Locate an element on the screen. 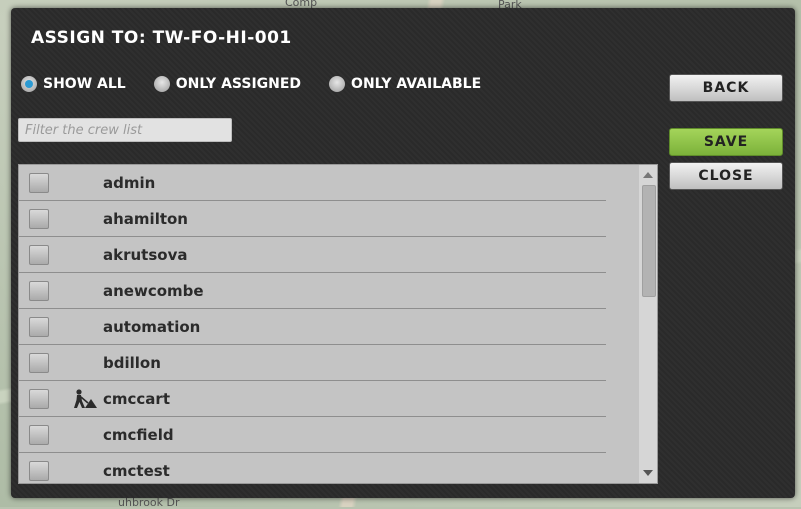 This screenshot has width=801, height=509. filter-radio-group: SHOW ALL ONLY ASSIGNED ONLY AVAILABLE is located at coordinates (265, 84).